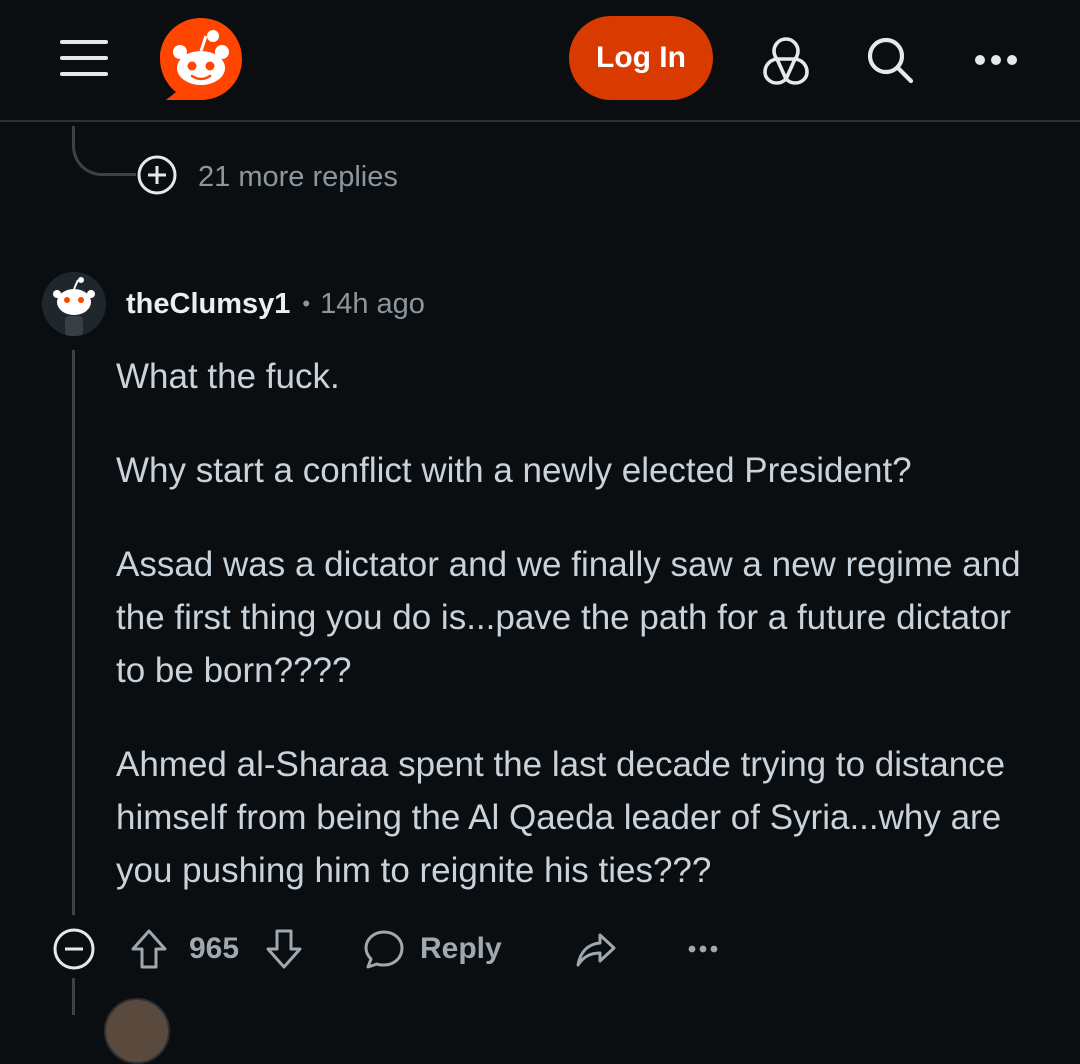 This screenshot has width=1080, height=1064. What do you see at coordinates (786, 60) in the screenshot?
I see `communities-icon` at bounding box center [786, 60].